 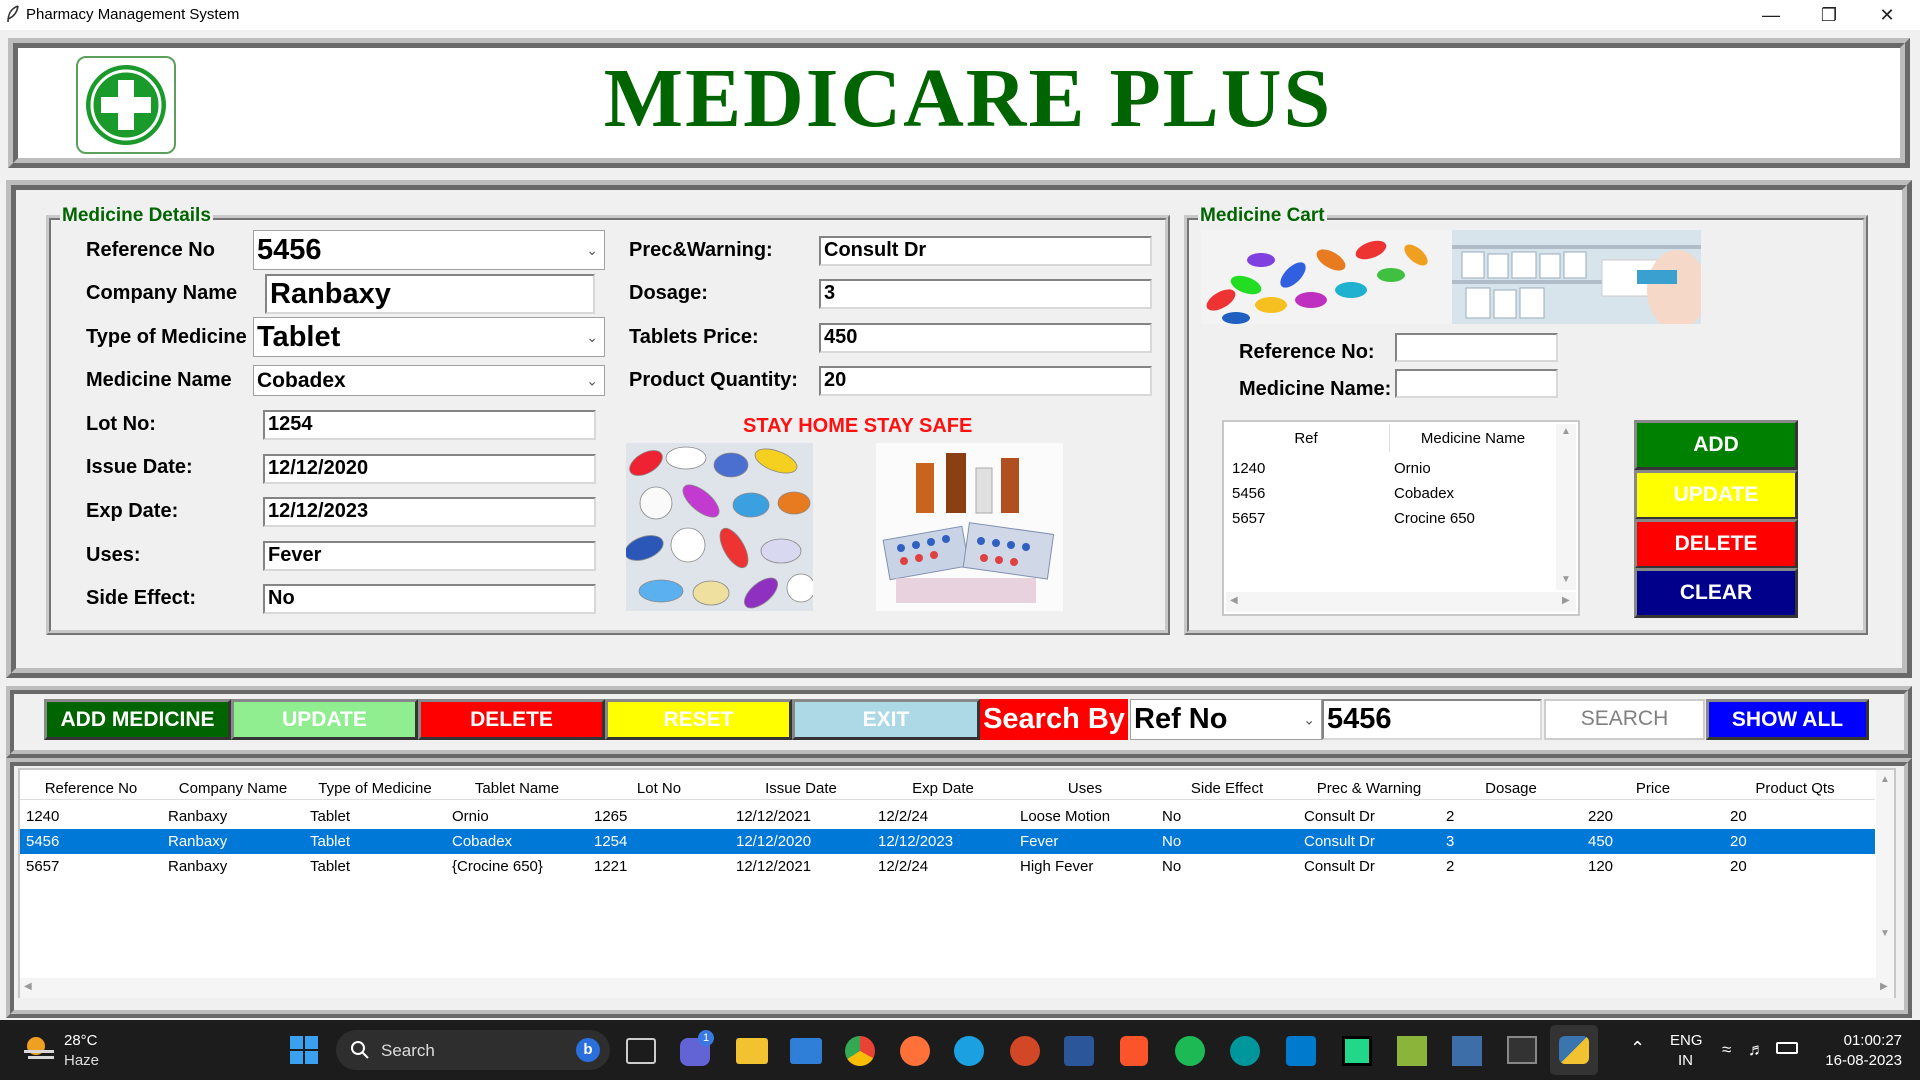 What do you see at coordinates (511, 719) in the screenshot?
I see `delete-button: DELETE` at bounding box center [511, 719].